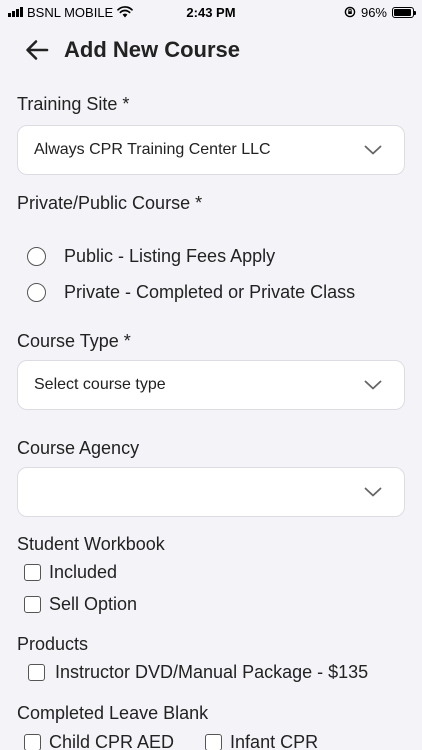  What do you see at coordinates (74, 341) in the screenshot?
I see `course-type-label: Course Type *` at bounding box center [74, 341].